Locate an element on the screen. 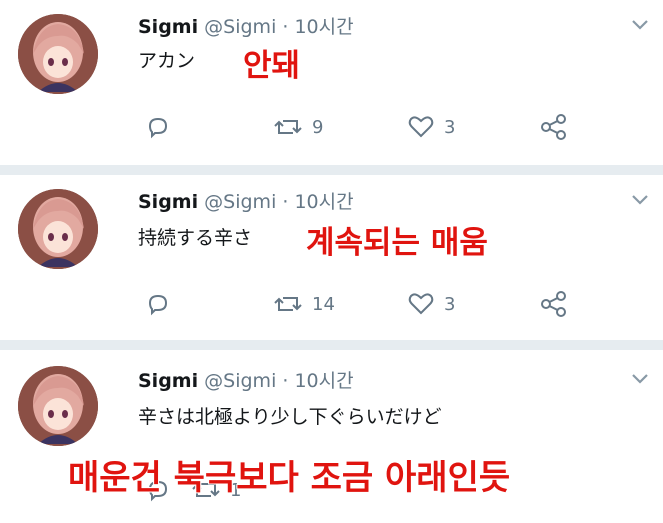 This screenshot has height=523, width=663. translation-overlay: 안돼 is located at coordinates (272, 66).